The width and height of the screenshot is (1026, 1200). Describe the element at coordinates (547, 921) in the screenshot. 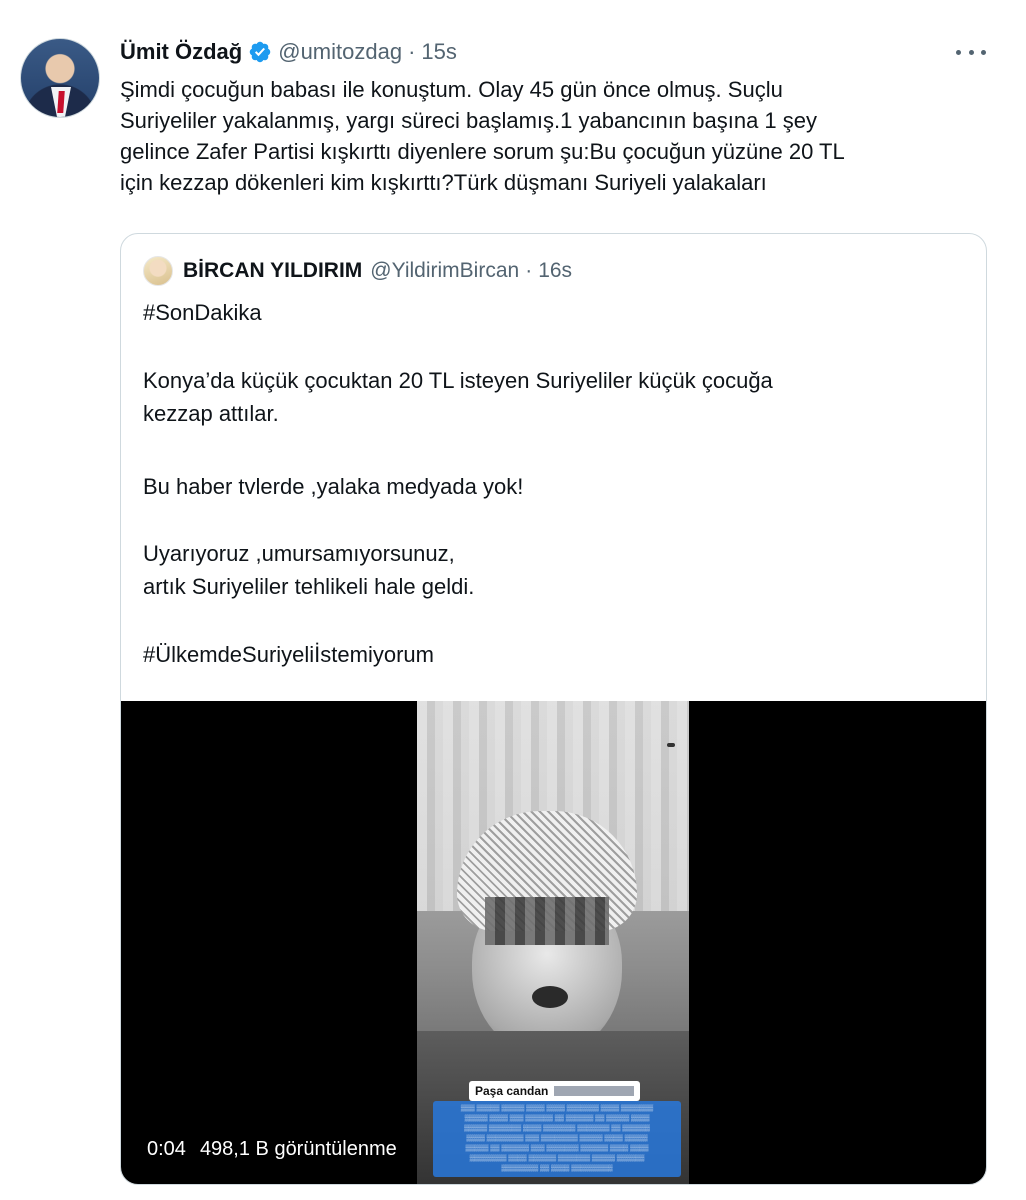

I see `eyes-blur` at that location.